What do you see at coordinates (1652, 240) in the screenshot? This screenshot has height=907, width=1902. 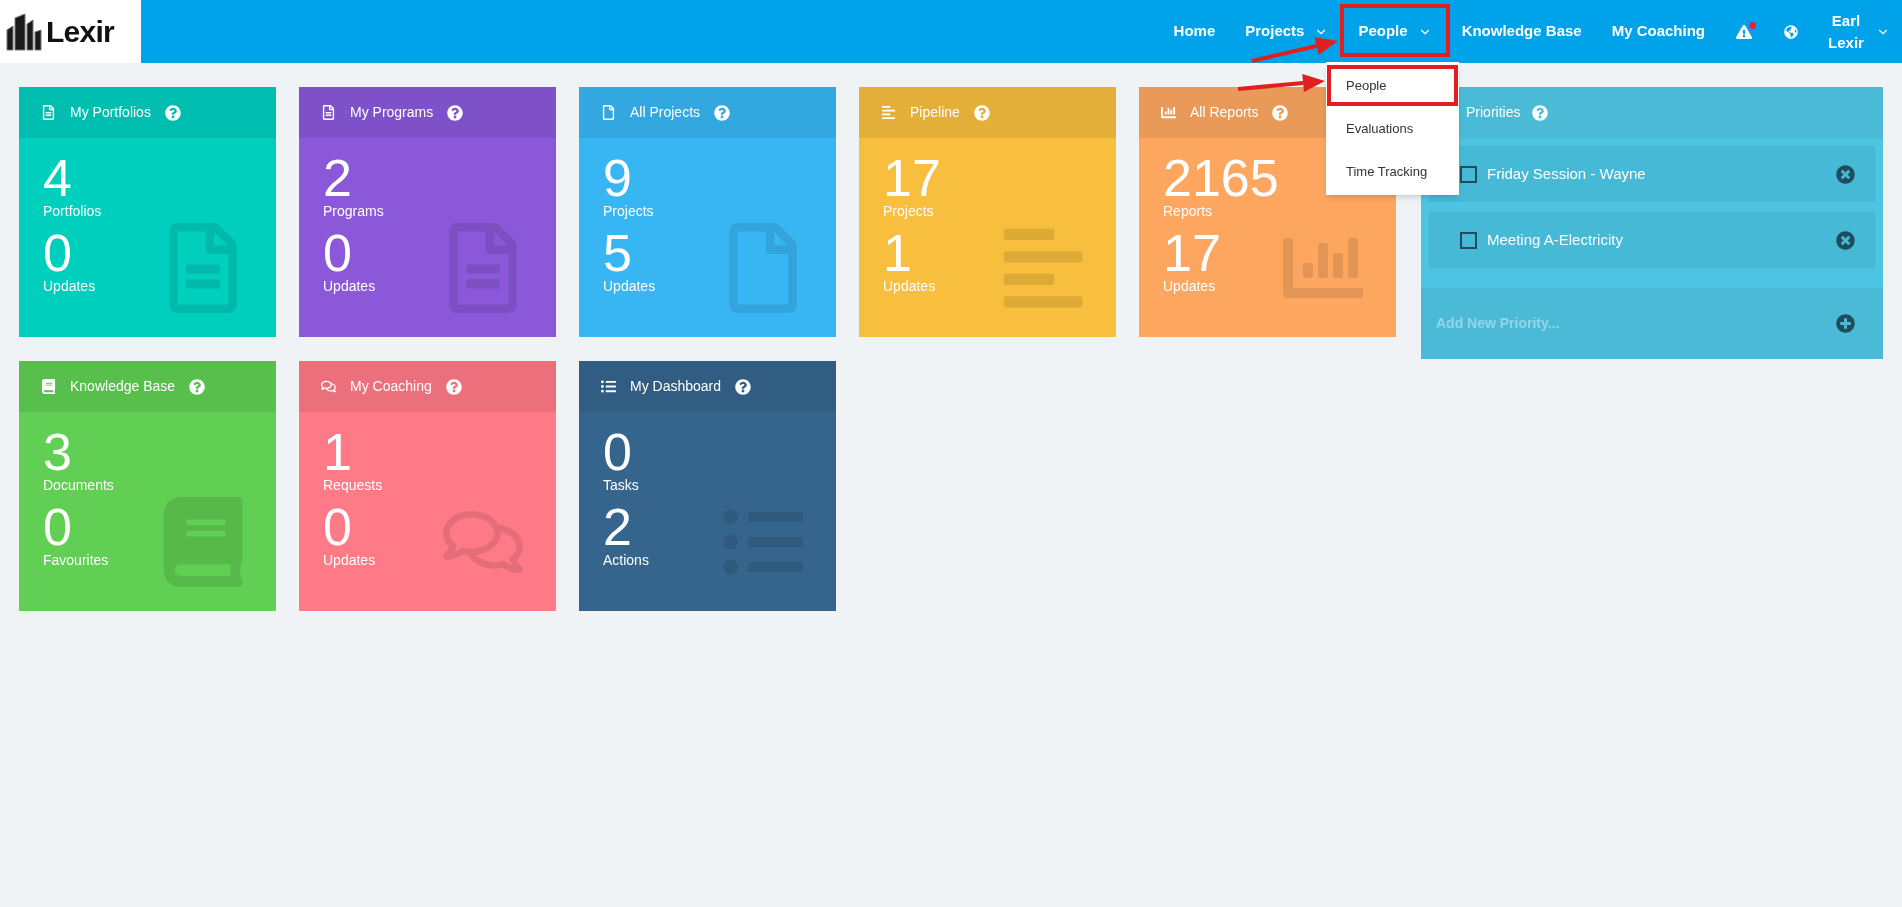 I see `priority-item: Meeting A-Electricity` at bounding box center [1652, 240].